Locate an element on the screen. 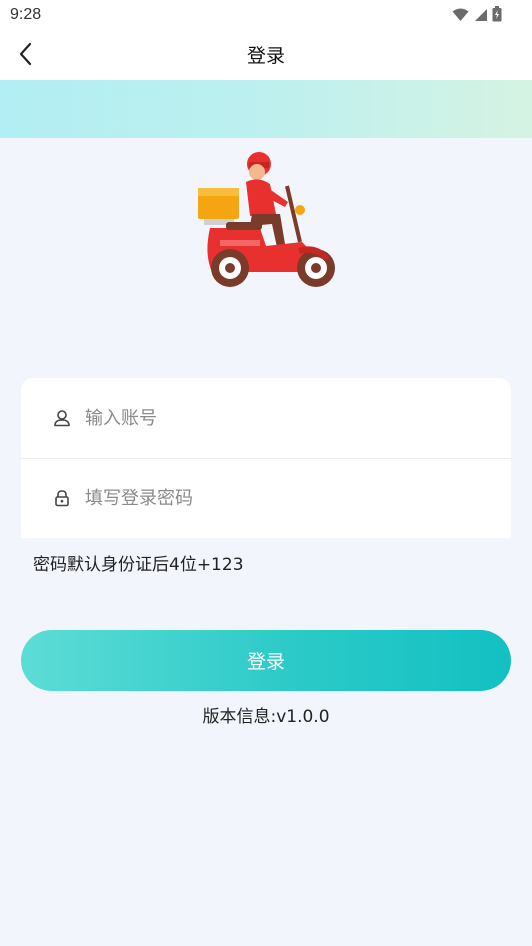  status-icons is located at coordinates (477, 16).